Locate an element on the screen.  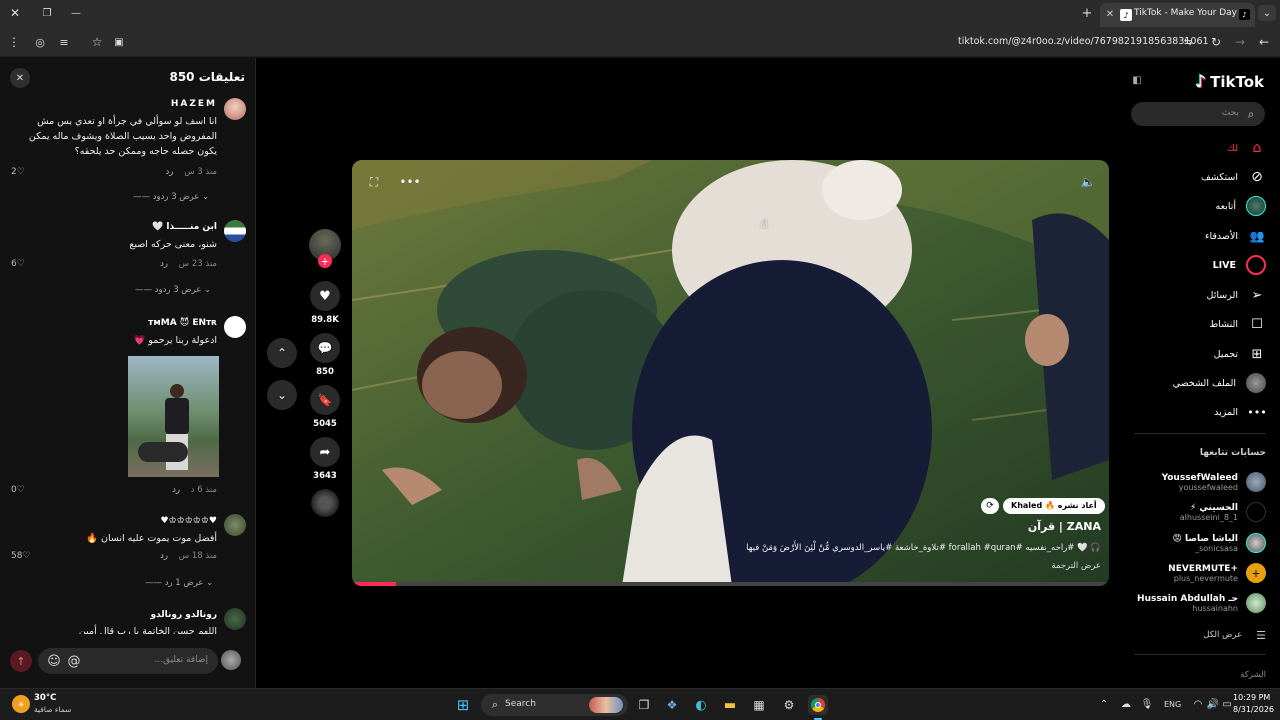
tiktok-logo: ♪ TikTok is located at coordinates (1229, 82).